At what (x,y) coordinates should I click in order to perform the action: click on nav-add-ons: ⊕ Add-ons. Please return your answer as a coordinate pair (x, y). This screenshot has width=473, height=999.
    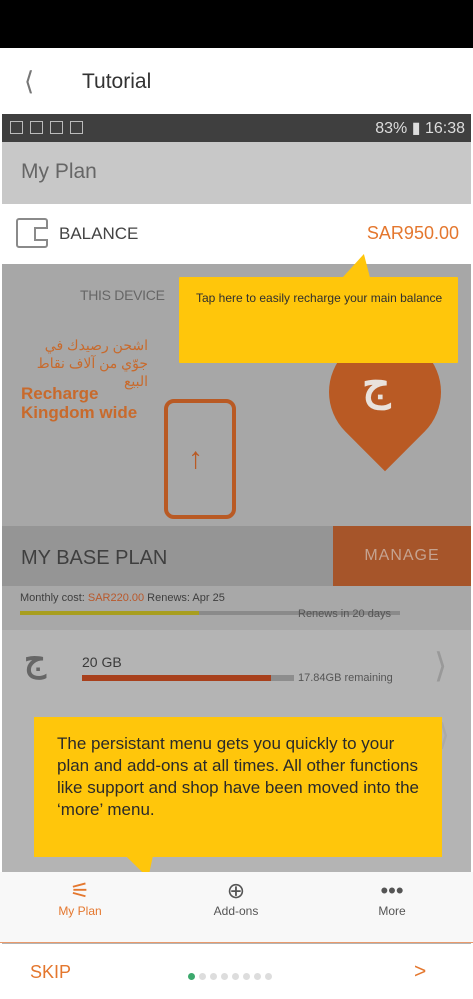
    Looking at the image, I should click on (236, 898).